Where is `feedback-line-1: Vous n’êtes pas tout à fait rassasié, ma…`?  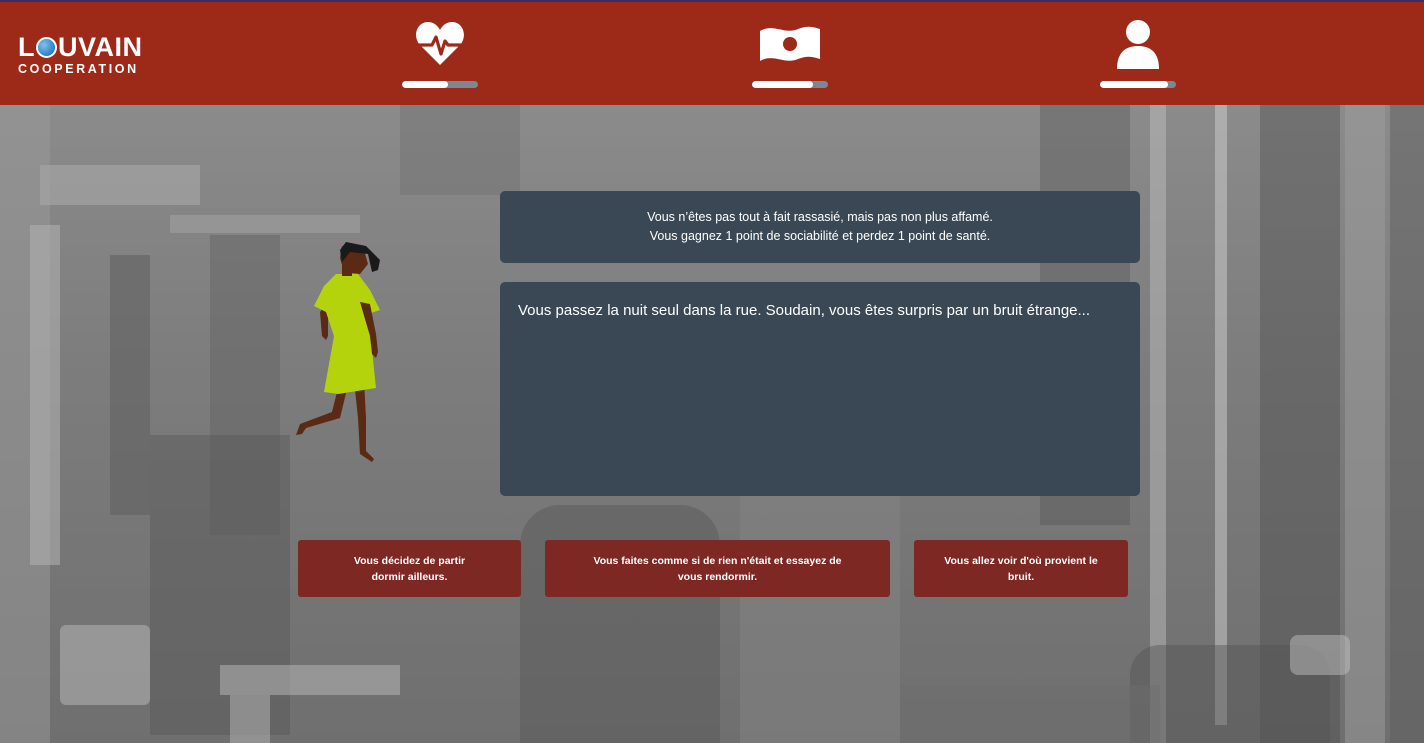
feedback-line-1: Vous n’êtes pas tout à fait rassasié, ma… is located at coordinates (820, 217).